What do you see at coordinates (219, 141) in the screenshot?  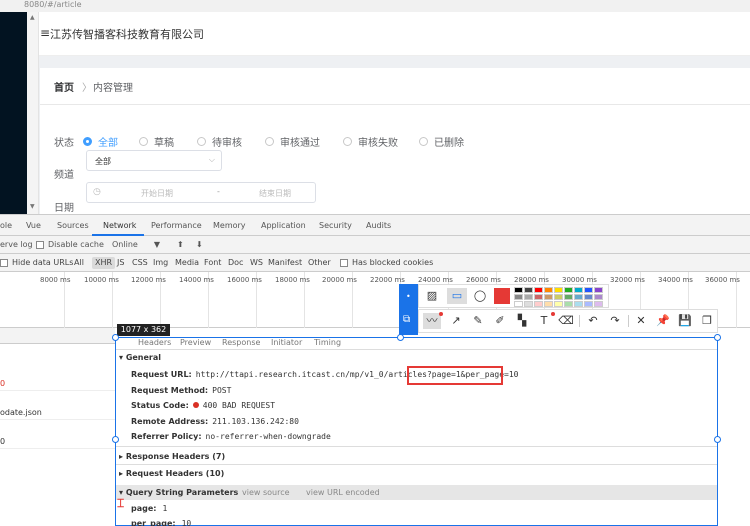 I see `status-radio-pending: 待审核` at bounding box center [219, 141].